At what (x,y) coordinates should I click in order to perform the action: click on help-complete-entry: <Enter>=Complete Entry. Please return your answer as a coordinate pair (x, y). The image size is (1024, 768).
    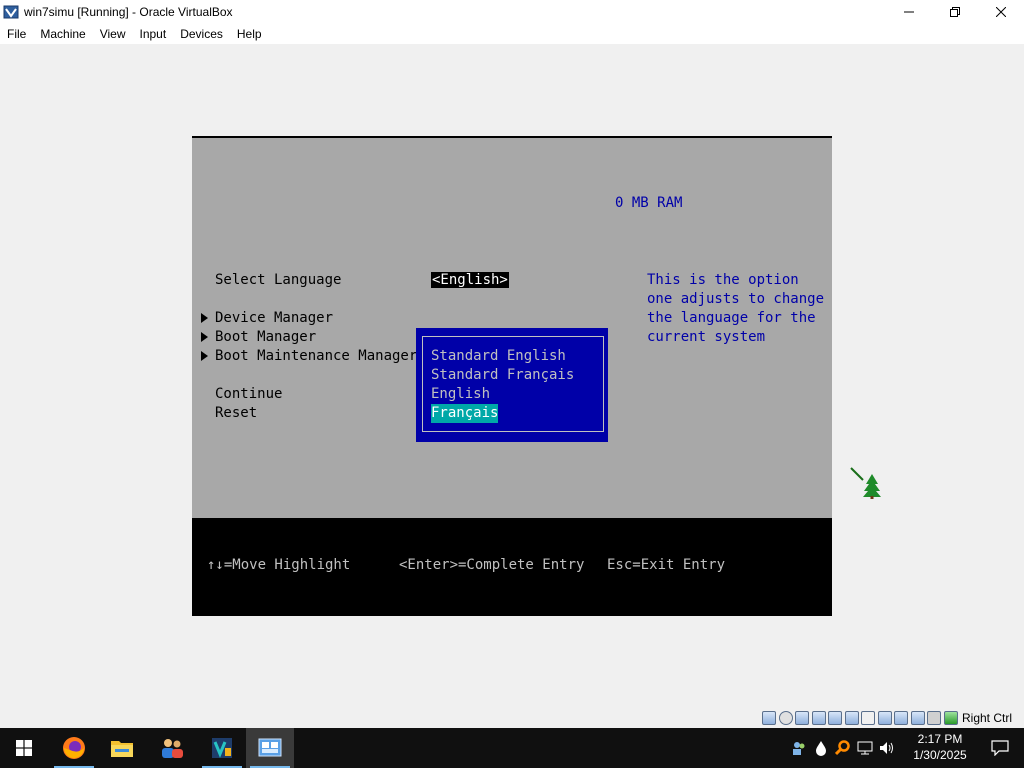
    Looking at the image, I should click on (492, 565).